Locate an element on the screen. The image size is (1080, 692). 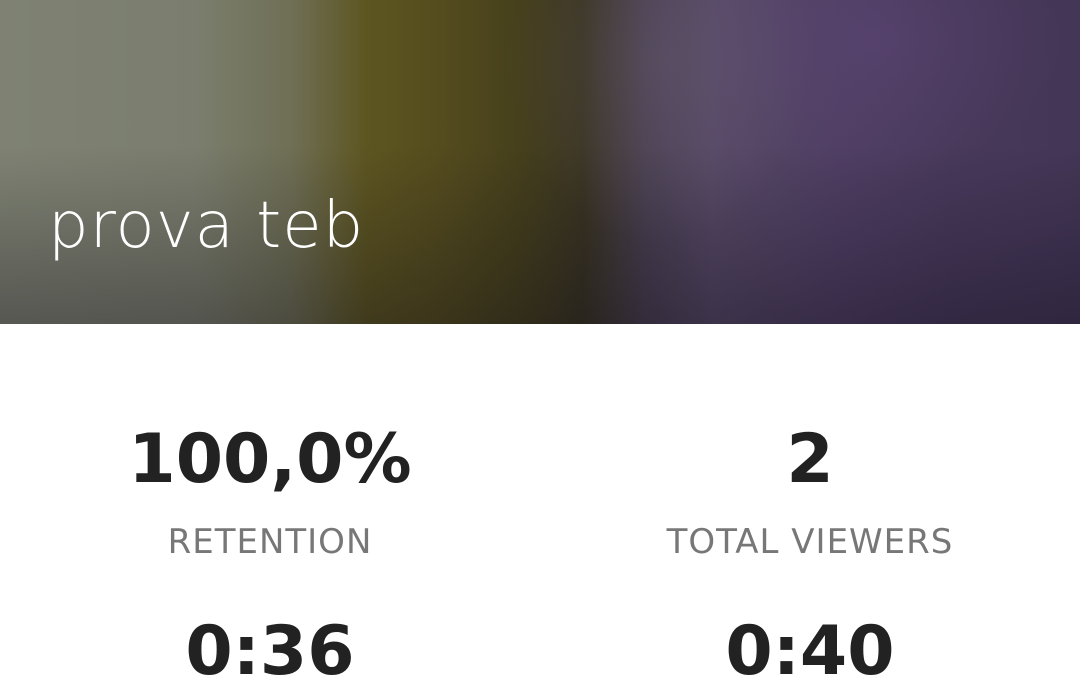
duration-stat-left: 0:36 is located at coordinates (270, 652).